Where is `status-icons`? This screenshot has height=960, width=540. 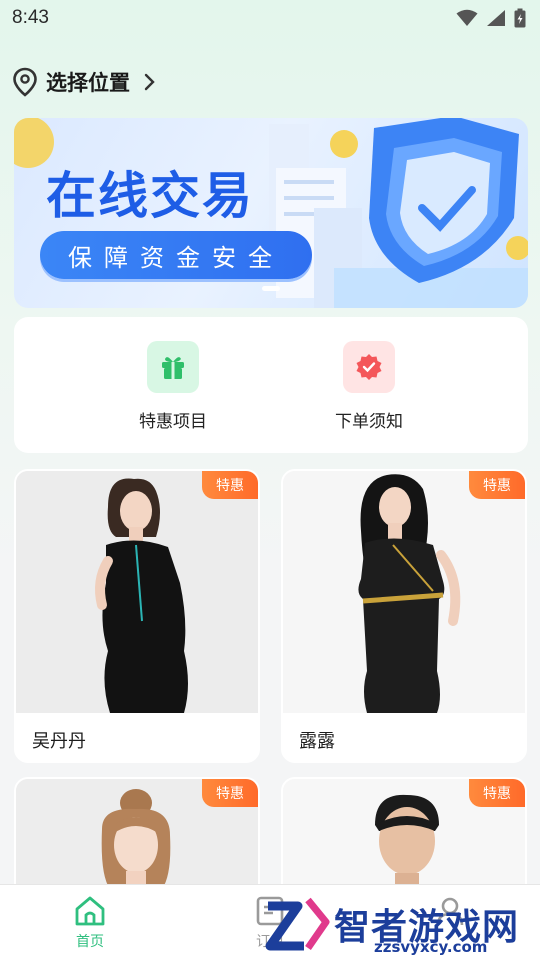 status-icons is located at coordinates (491, 18).